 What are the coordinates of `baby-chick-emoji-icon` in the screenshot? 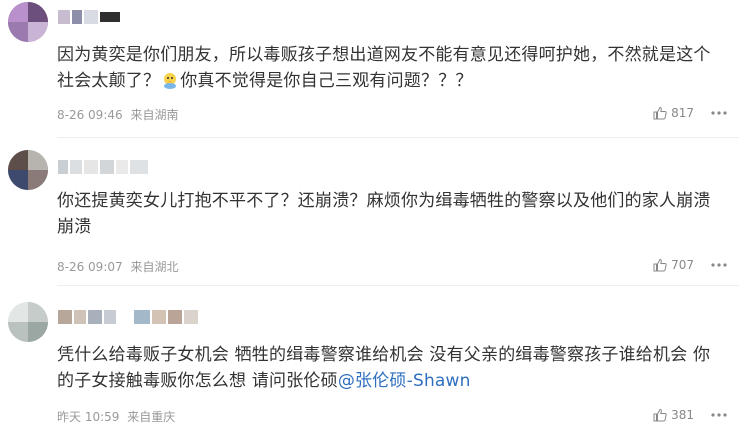 It's located at (170, 80).